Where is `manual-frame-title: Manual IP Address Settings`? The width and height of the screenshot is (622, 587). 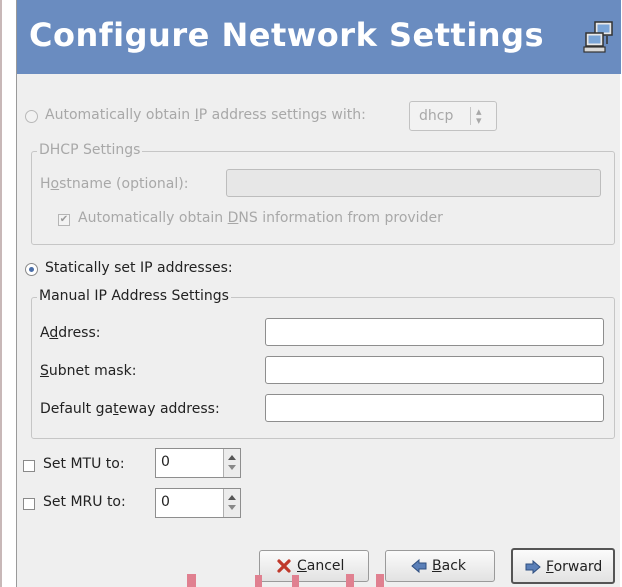
manual-frame-title: Manual IP Address Settings is located at coordinates (134, 296).